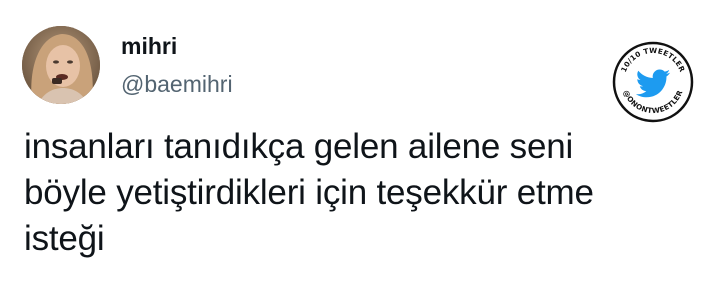  Describe the element at coordinates (149, 46) in the screenshot. I see `display-name: mihri` at that location.